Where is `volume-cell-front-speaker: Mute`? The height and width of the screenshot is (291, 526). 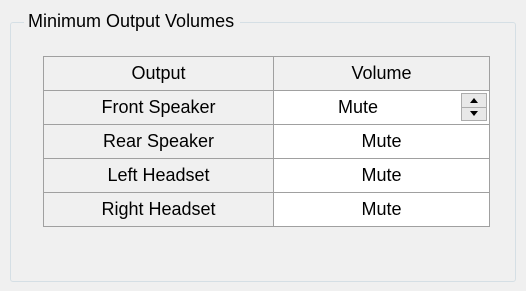 volume-cell-front-speaker: Mute is located at coordinates (381, 107).